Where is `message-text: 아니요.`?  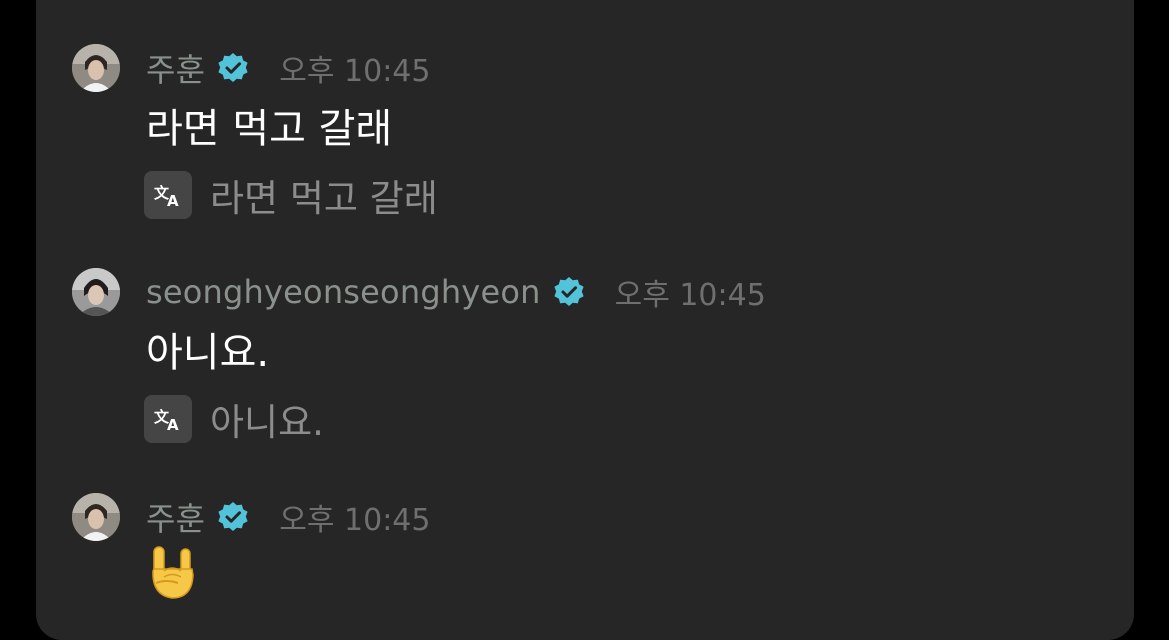 message-text: 아니요. is located at coordinates (208, 353).